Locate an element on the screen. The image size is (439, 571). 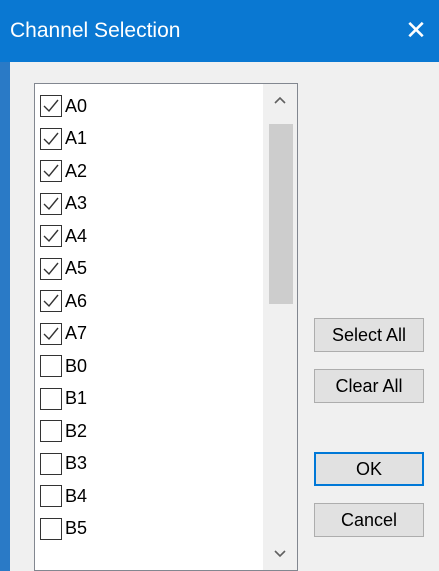
channel-label: A1 is located at coordinates (76, 138).